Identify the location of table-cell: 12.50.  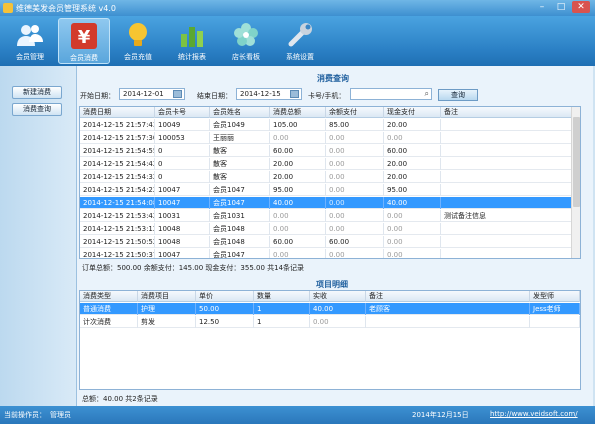
(225, 322).